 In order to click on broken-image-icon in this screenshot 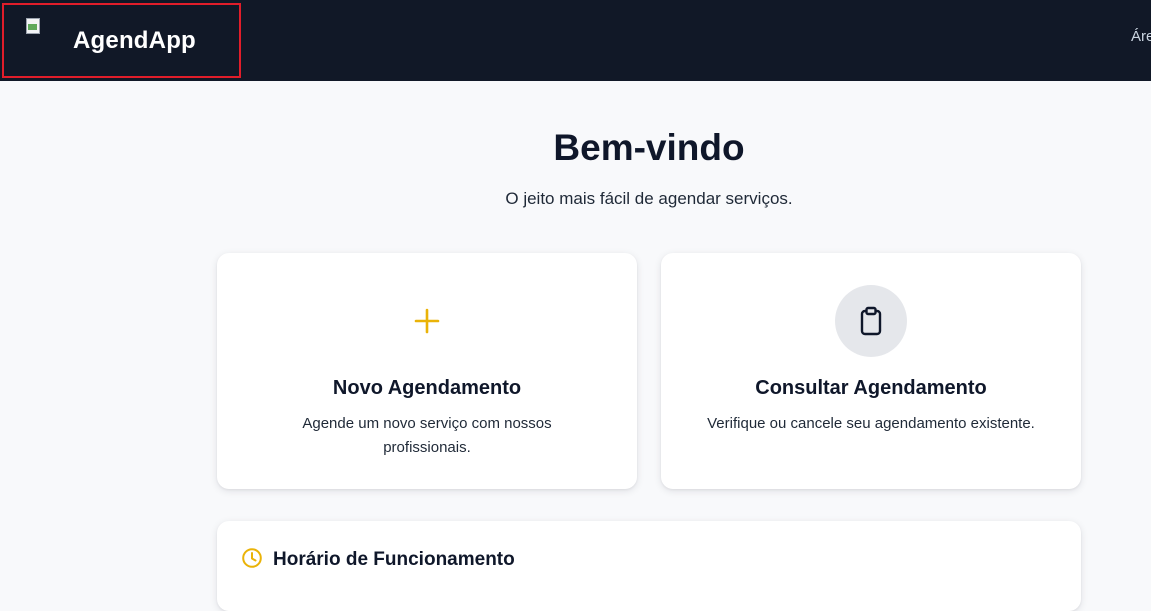, I will do `click(34, 26)`.